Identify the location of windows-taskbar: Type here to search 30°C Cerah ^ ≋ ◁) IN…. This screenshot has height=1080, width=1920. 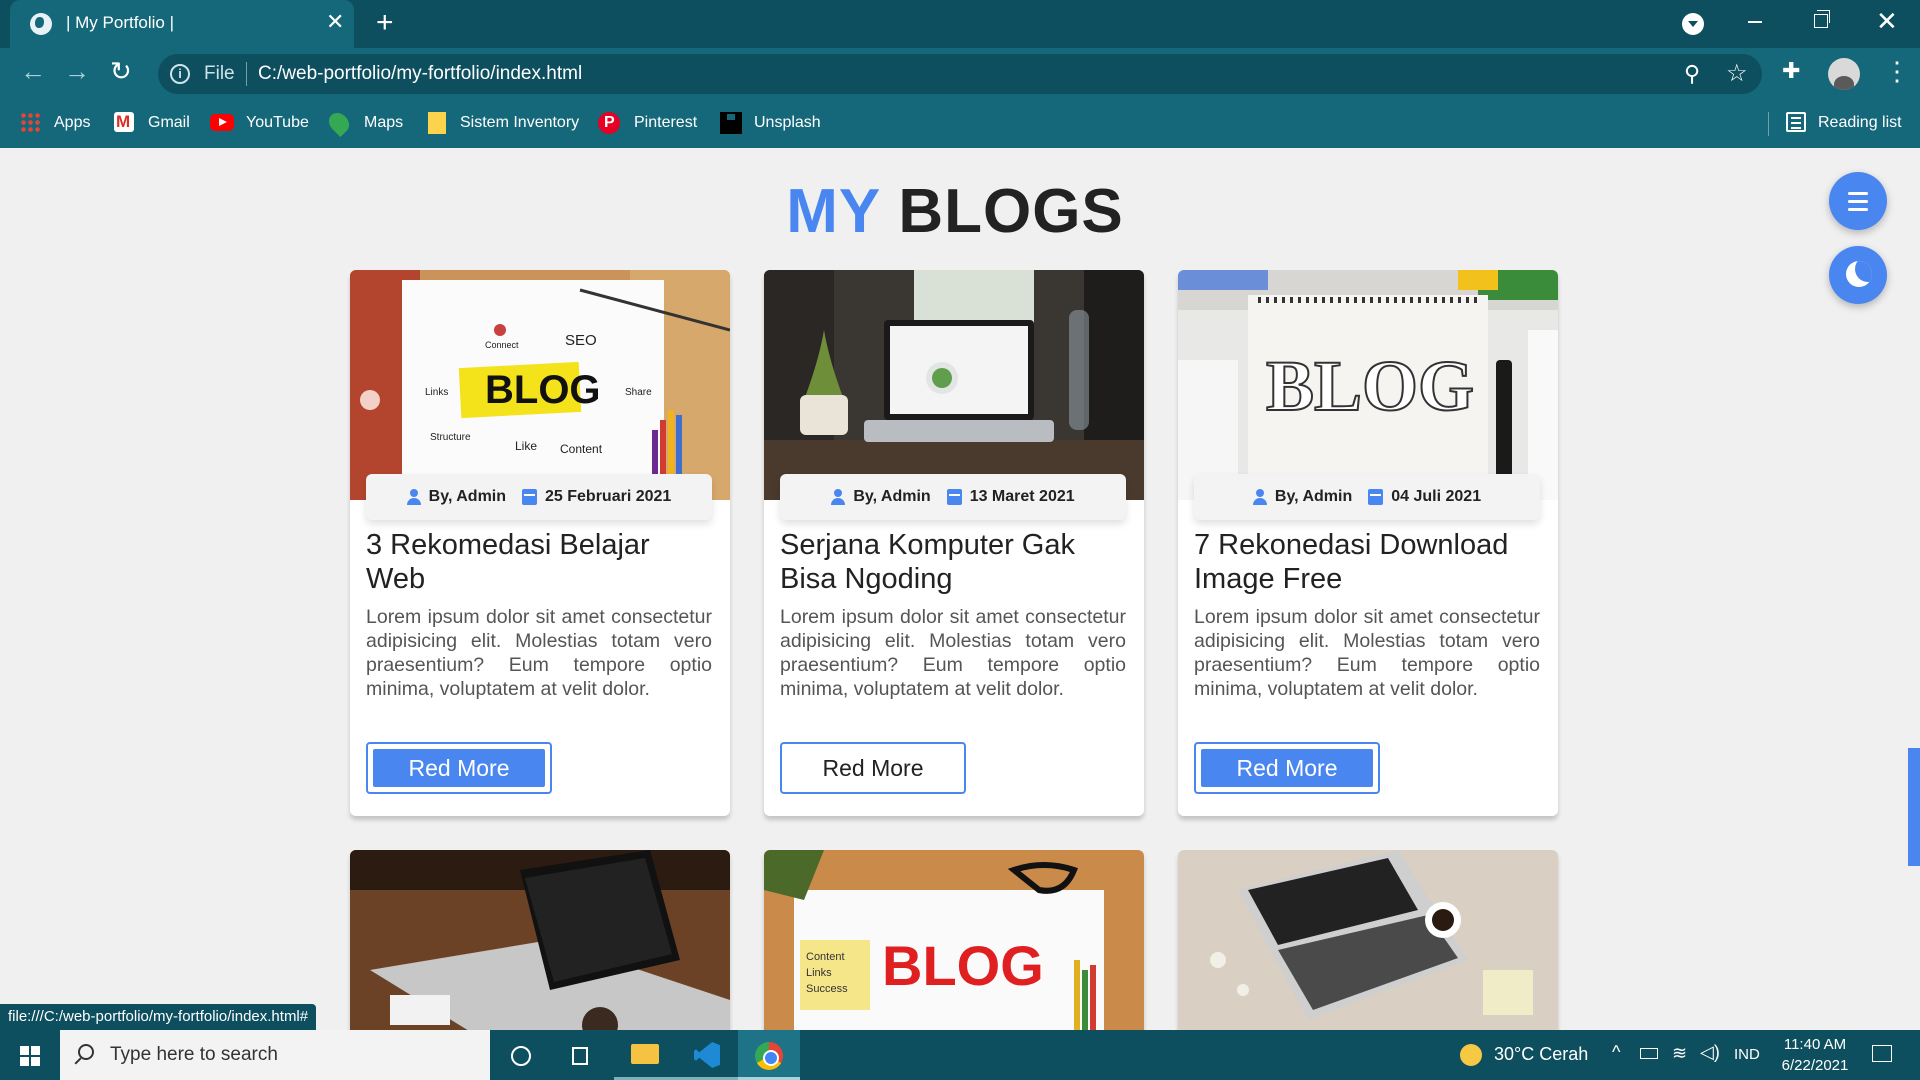
(960, 1055).